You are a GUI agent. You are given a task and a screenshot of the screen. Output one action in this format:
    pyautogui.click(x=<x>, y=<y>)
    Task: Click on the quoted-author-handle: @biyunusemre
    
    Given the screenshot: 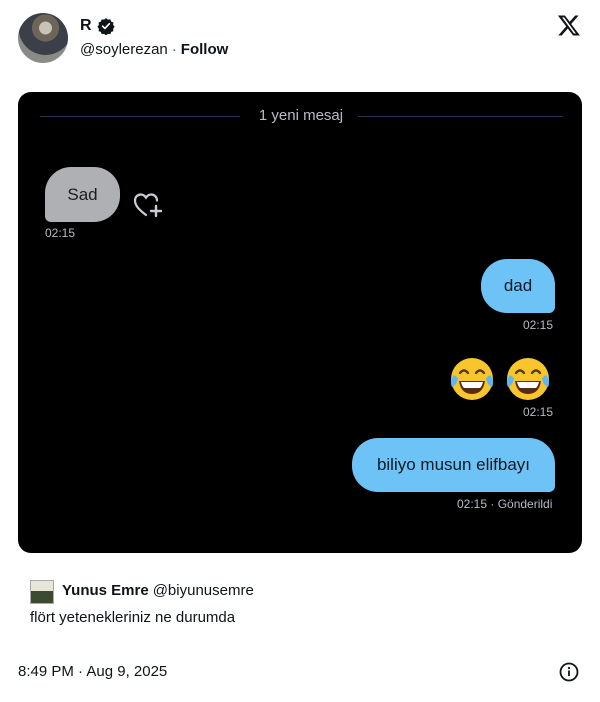 What is the action you would take?
    pyautogui.click(x=203, y=590)
    